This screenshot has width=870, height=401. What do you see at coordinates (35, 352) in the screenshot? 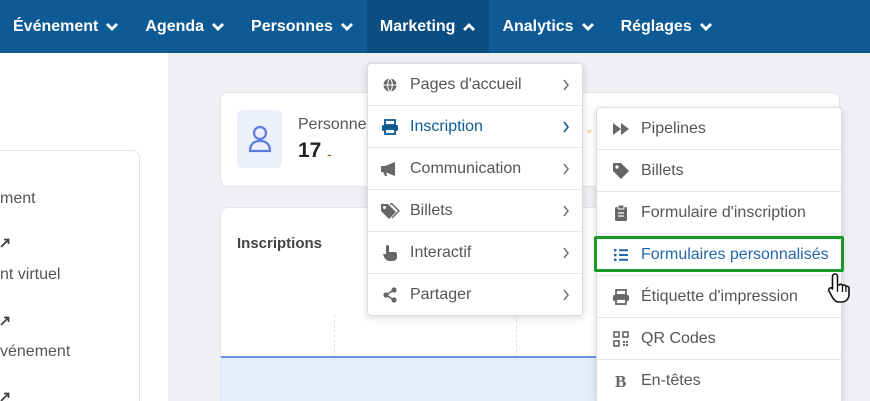
I see `sidebar-item-label: vénement` at bounding box center [35, 352].